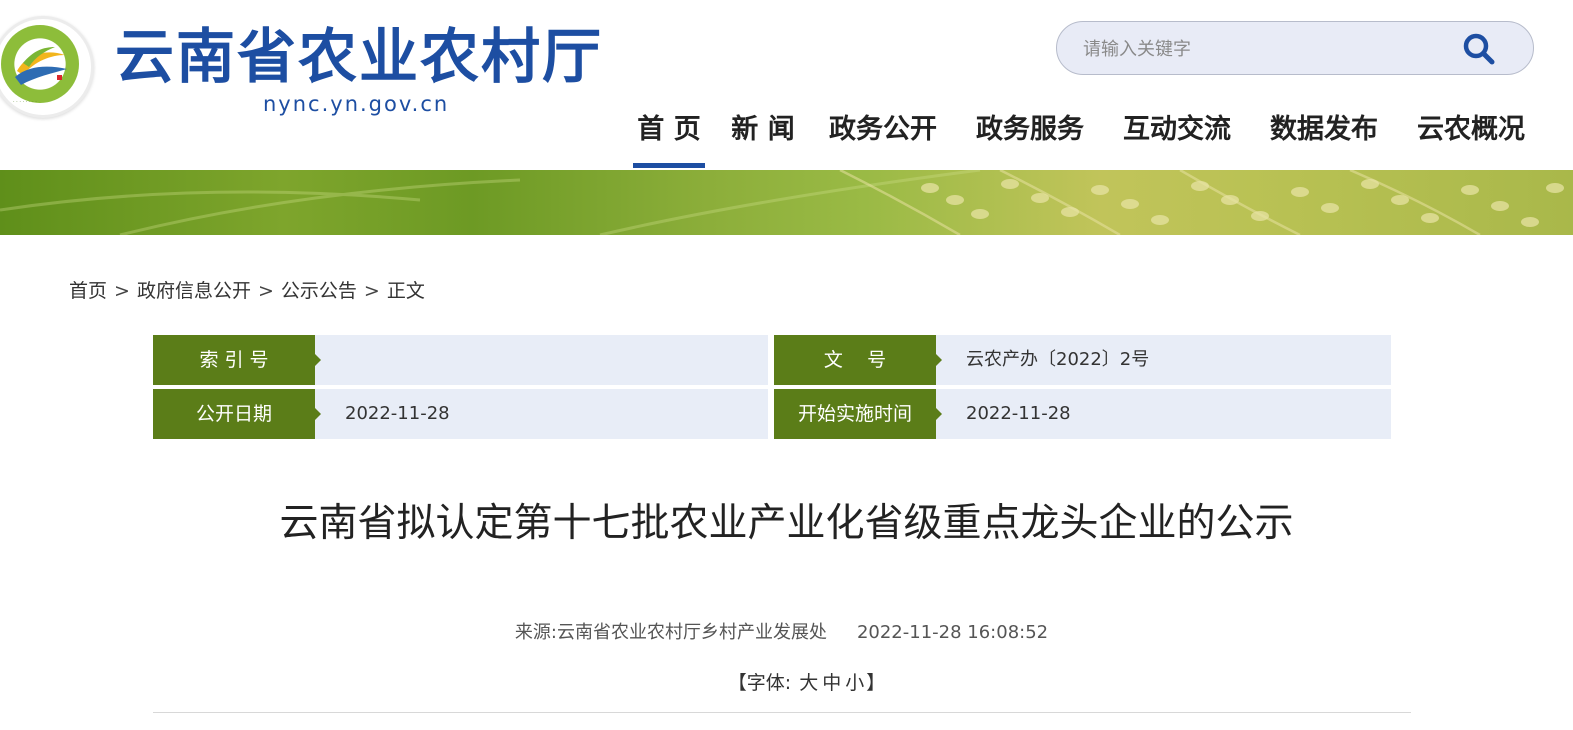  I want to click on nav-item-gov-services: 政务服务, so click(1030, 138).